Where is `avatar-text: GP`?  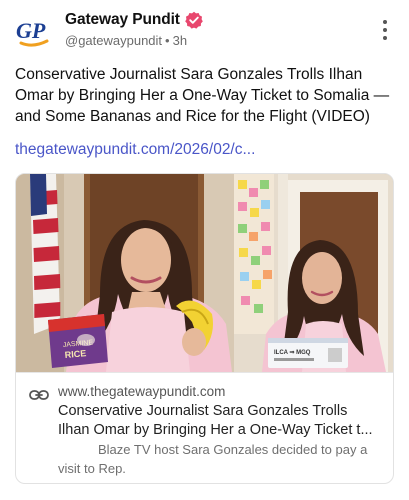
avatar-text: GP is located at coordinates (31, 30).